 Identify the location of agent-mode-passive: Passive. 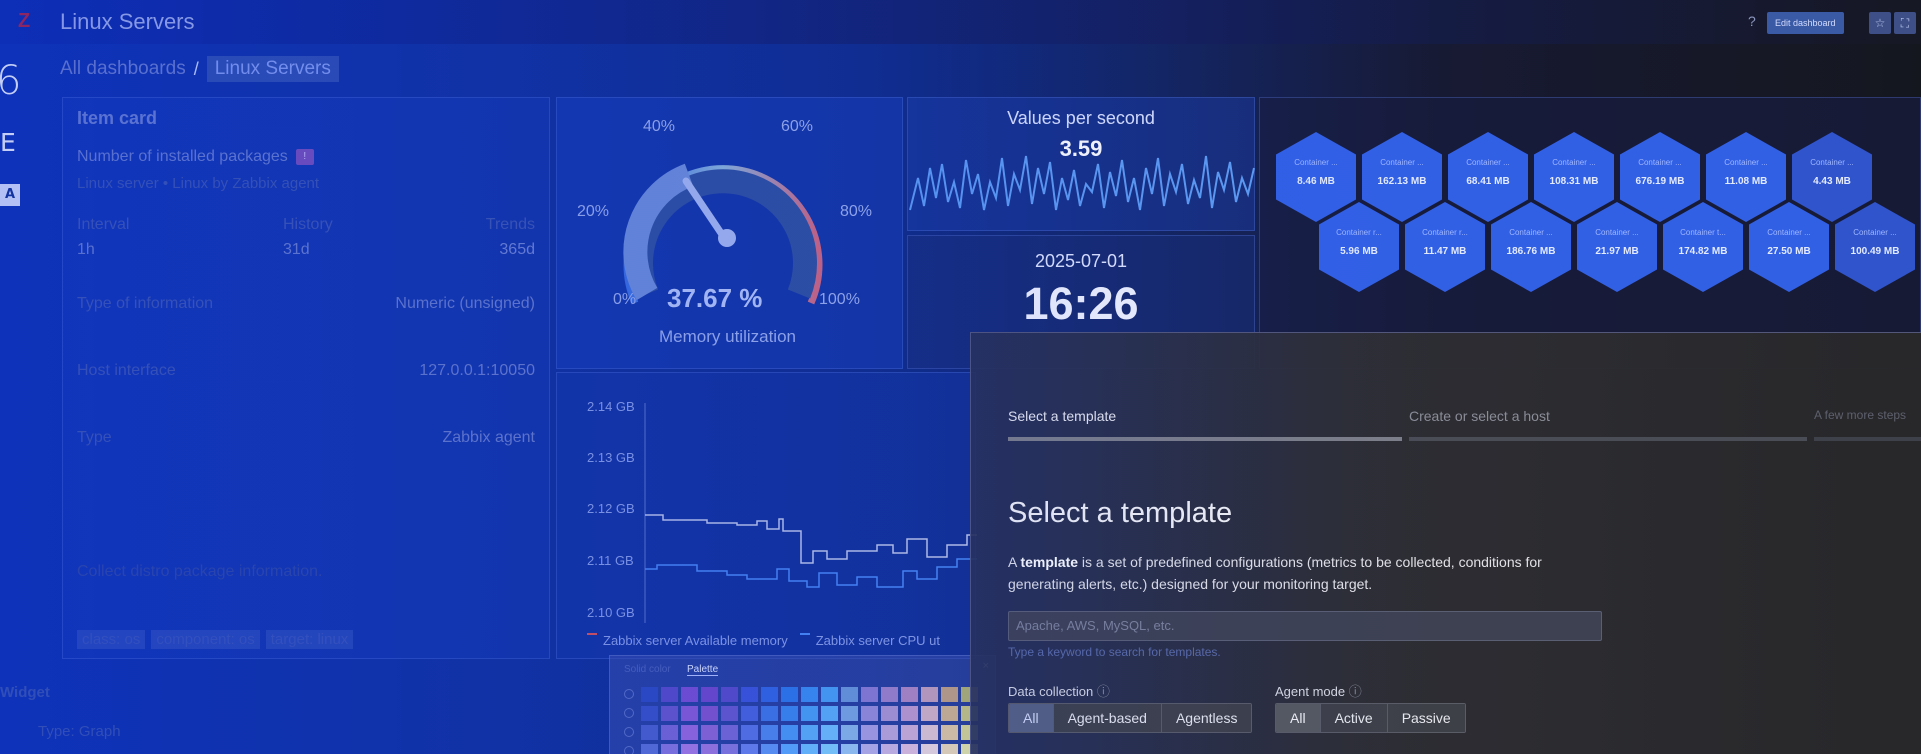
(1426, 718).